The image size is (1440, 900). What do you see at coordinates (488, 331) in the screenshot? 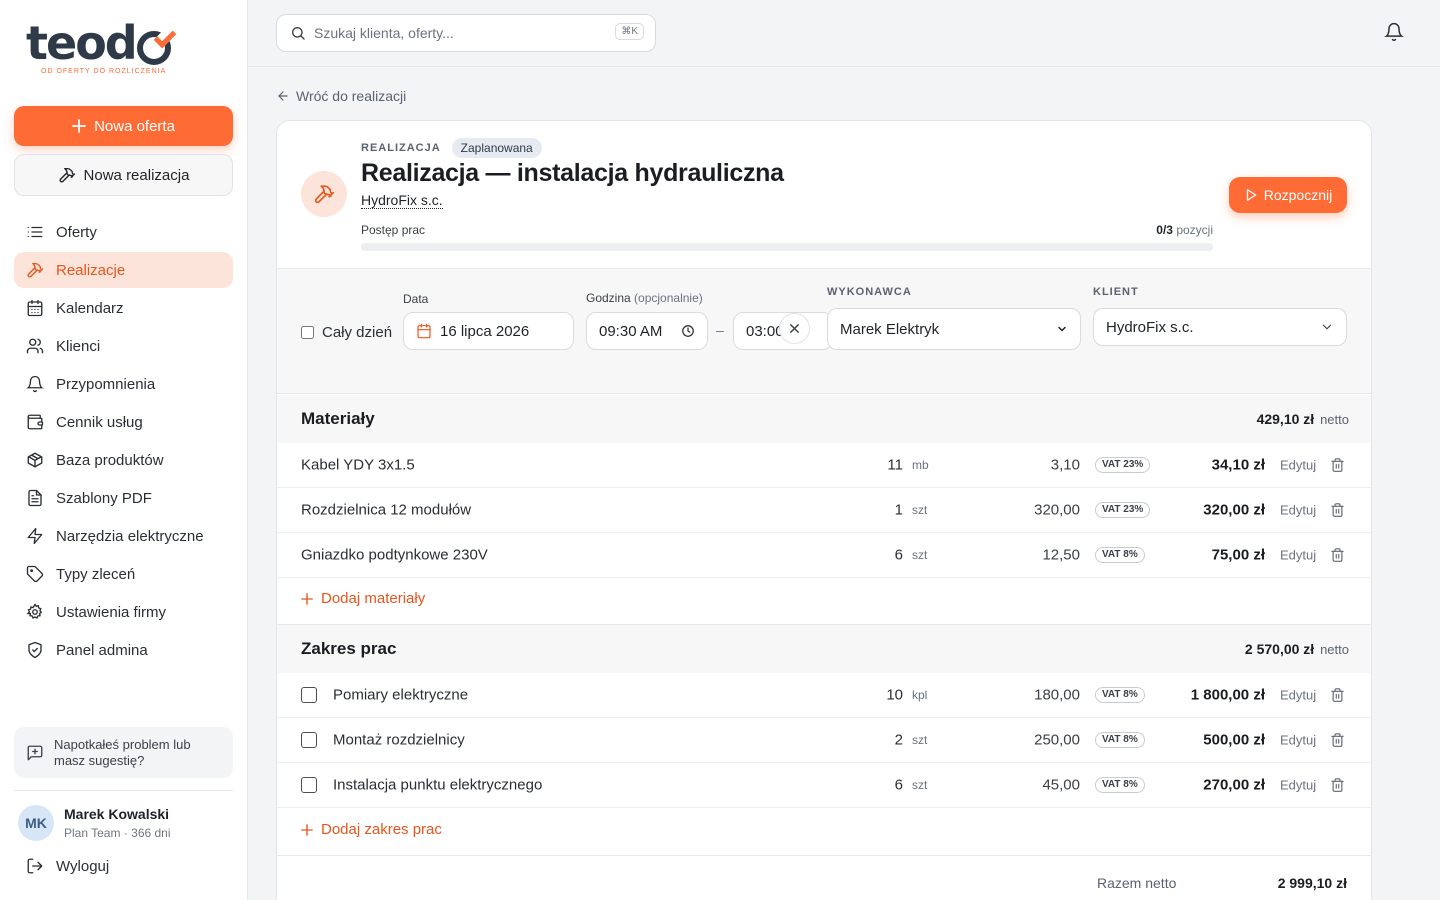
I see `date-picker: 16 lipca 2026` at bounding box center [488, 331].